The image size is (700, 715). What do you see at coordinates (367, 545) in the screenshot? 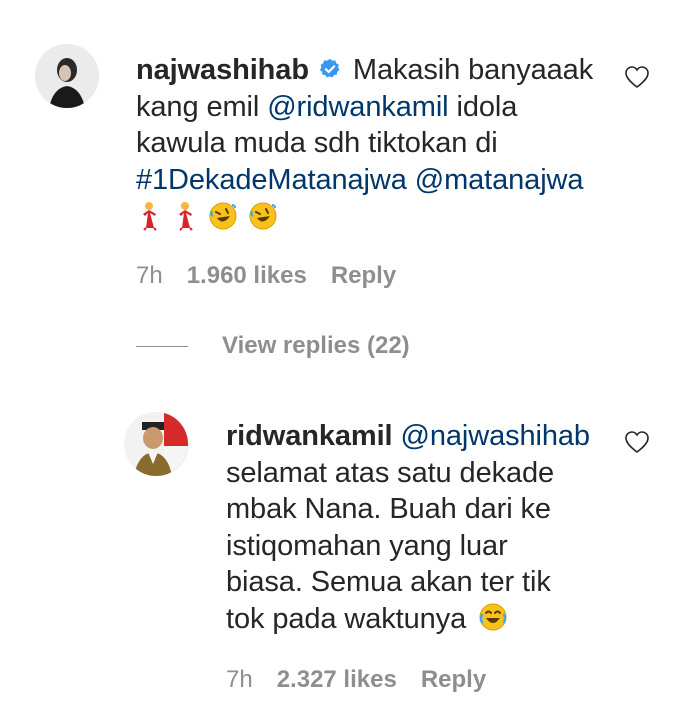
I see `comment-text-line: istiqomahan yang luar` at bounding box center [367, 545].